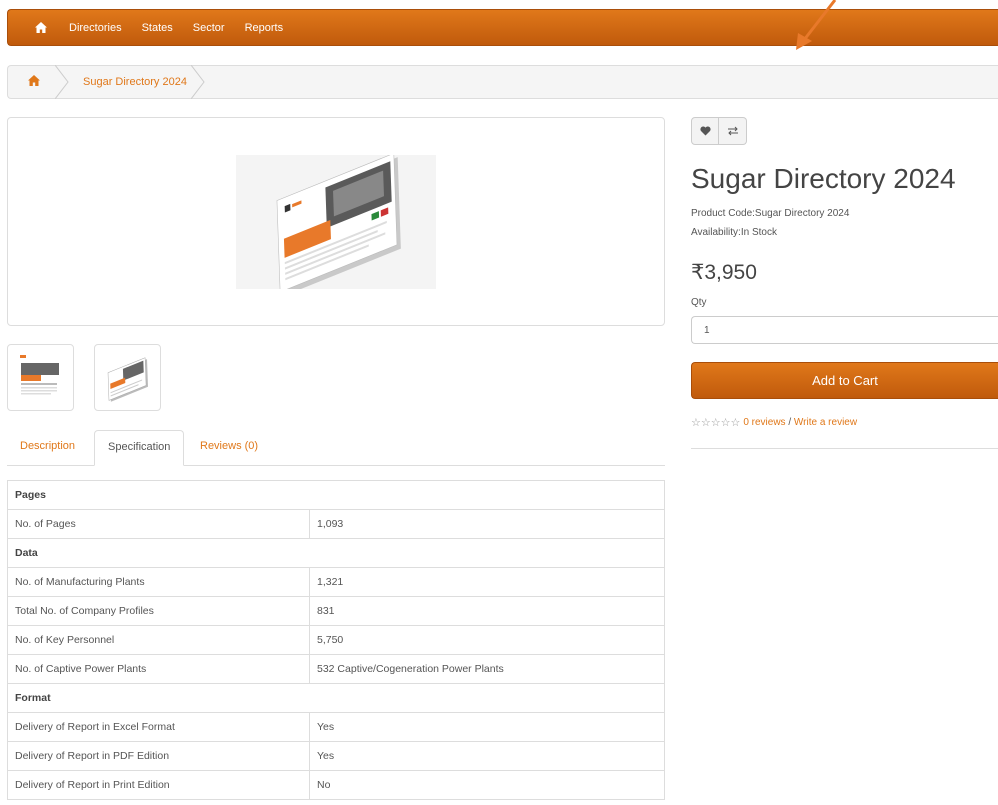  I want to click on spec-value: 831, so click(487, 611).